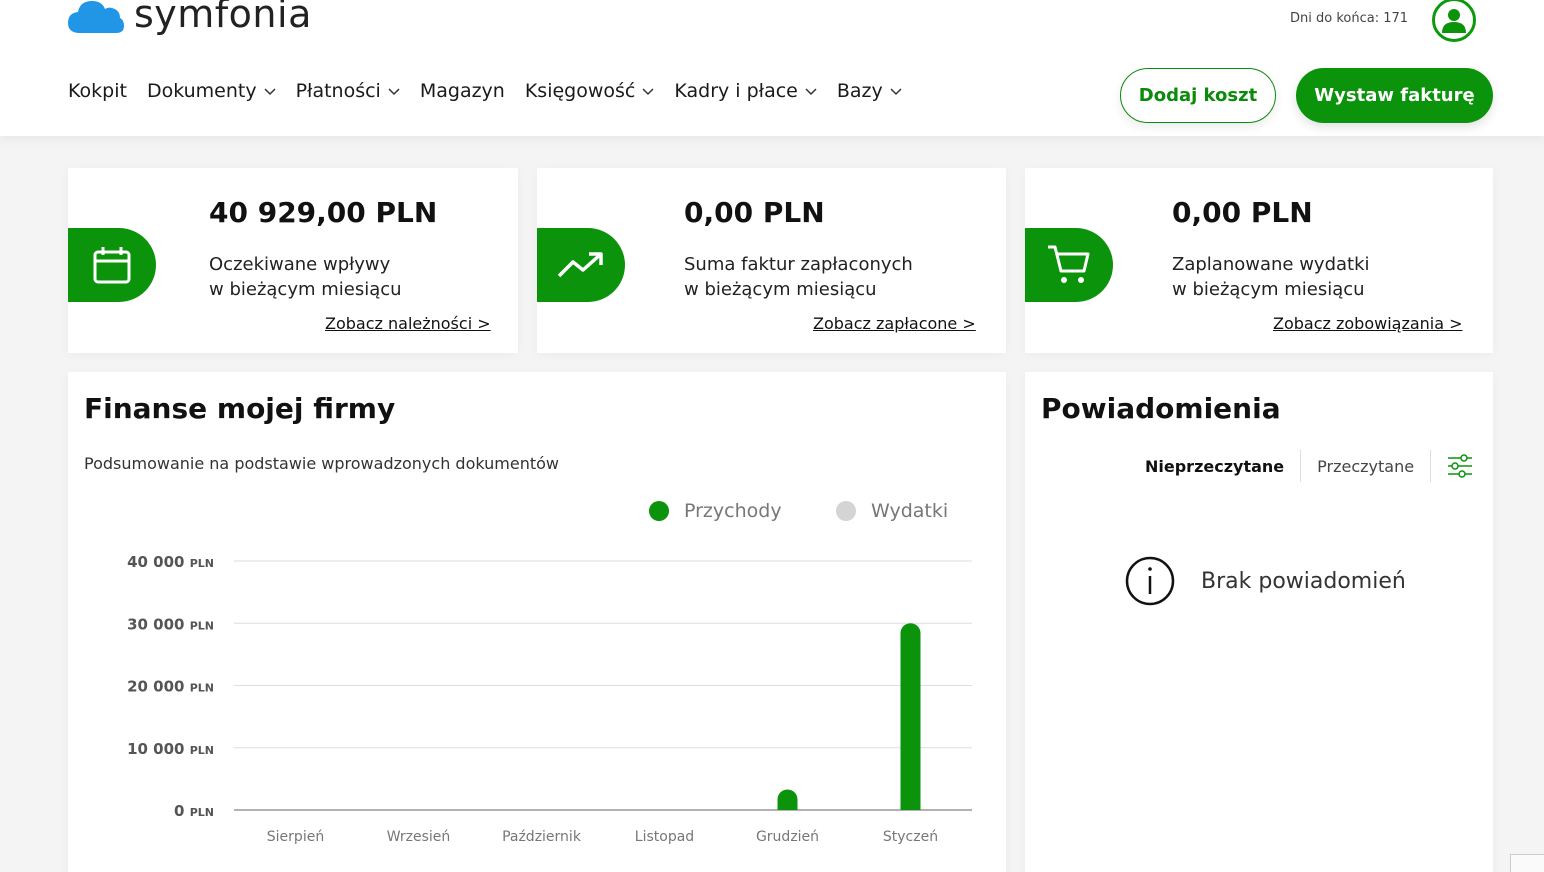 The image size is (1544, 872). Describe the element at coordinates (170, 687) in the screenshot. I see `y-tick-label: 20 000 PLN` at that location.